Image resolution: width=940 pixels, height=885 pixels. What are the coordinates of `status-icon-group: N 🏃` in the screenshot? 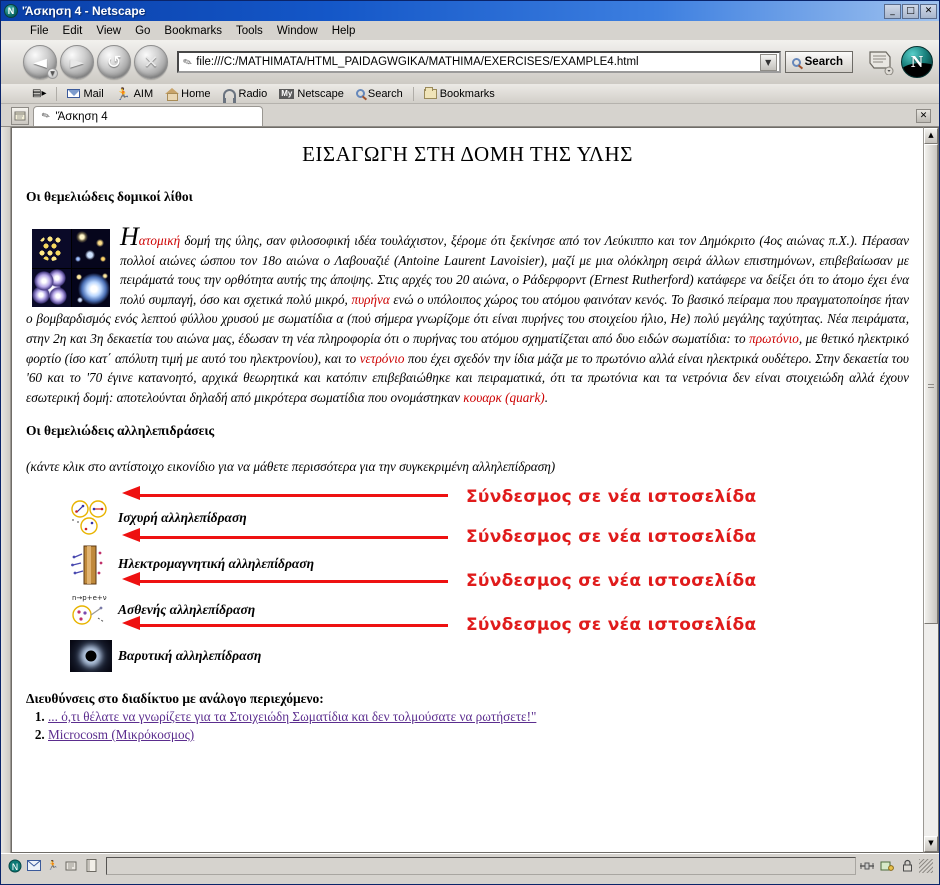 It's located at (53, 866).